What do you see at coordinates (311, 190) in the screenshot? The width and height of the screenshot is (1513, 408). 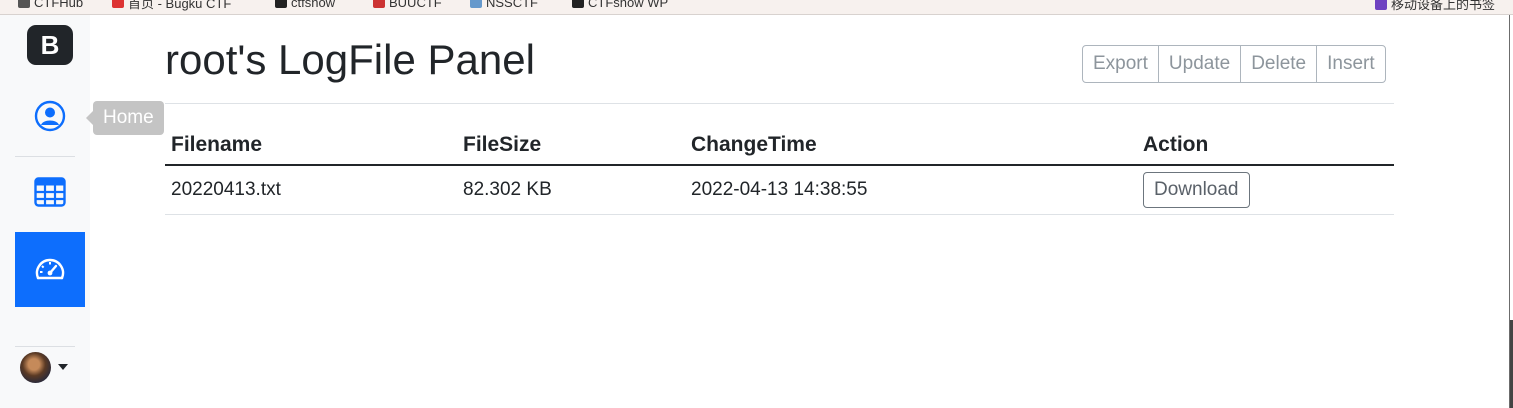 I see `cell-filename: 20220413.txt` at bounding box center [311, 190].